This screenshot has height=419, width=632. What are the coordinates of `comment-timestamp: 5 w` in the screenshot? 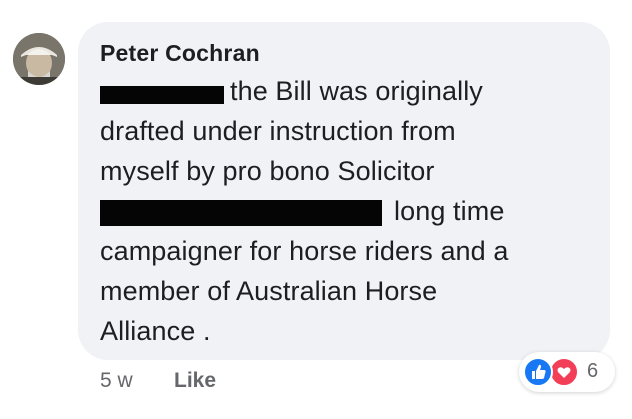 It's located at (116, 381).